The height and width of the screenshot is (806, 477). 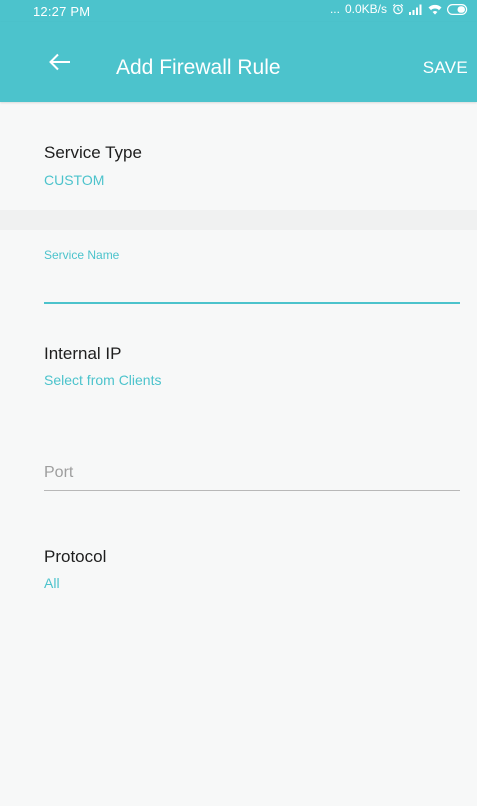 I want to click on app-bar: Add Firewall Rule SAVE, so click(x=238, y=62).